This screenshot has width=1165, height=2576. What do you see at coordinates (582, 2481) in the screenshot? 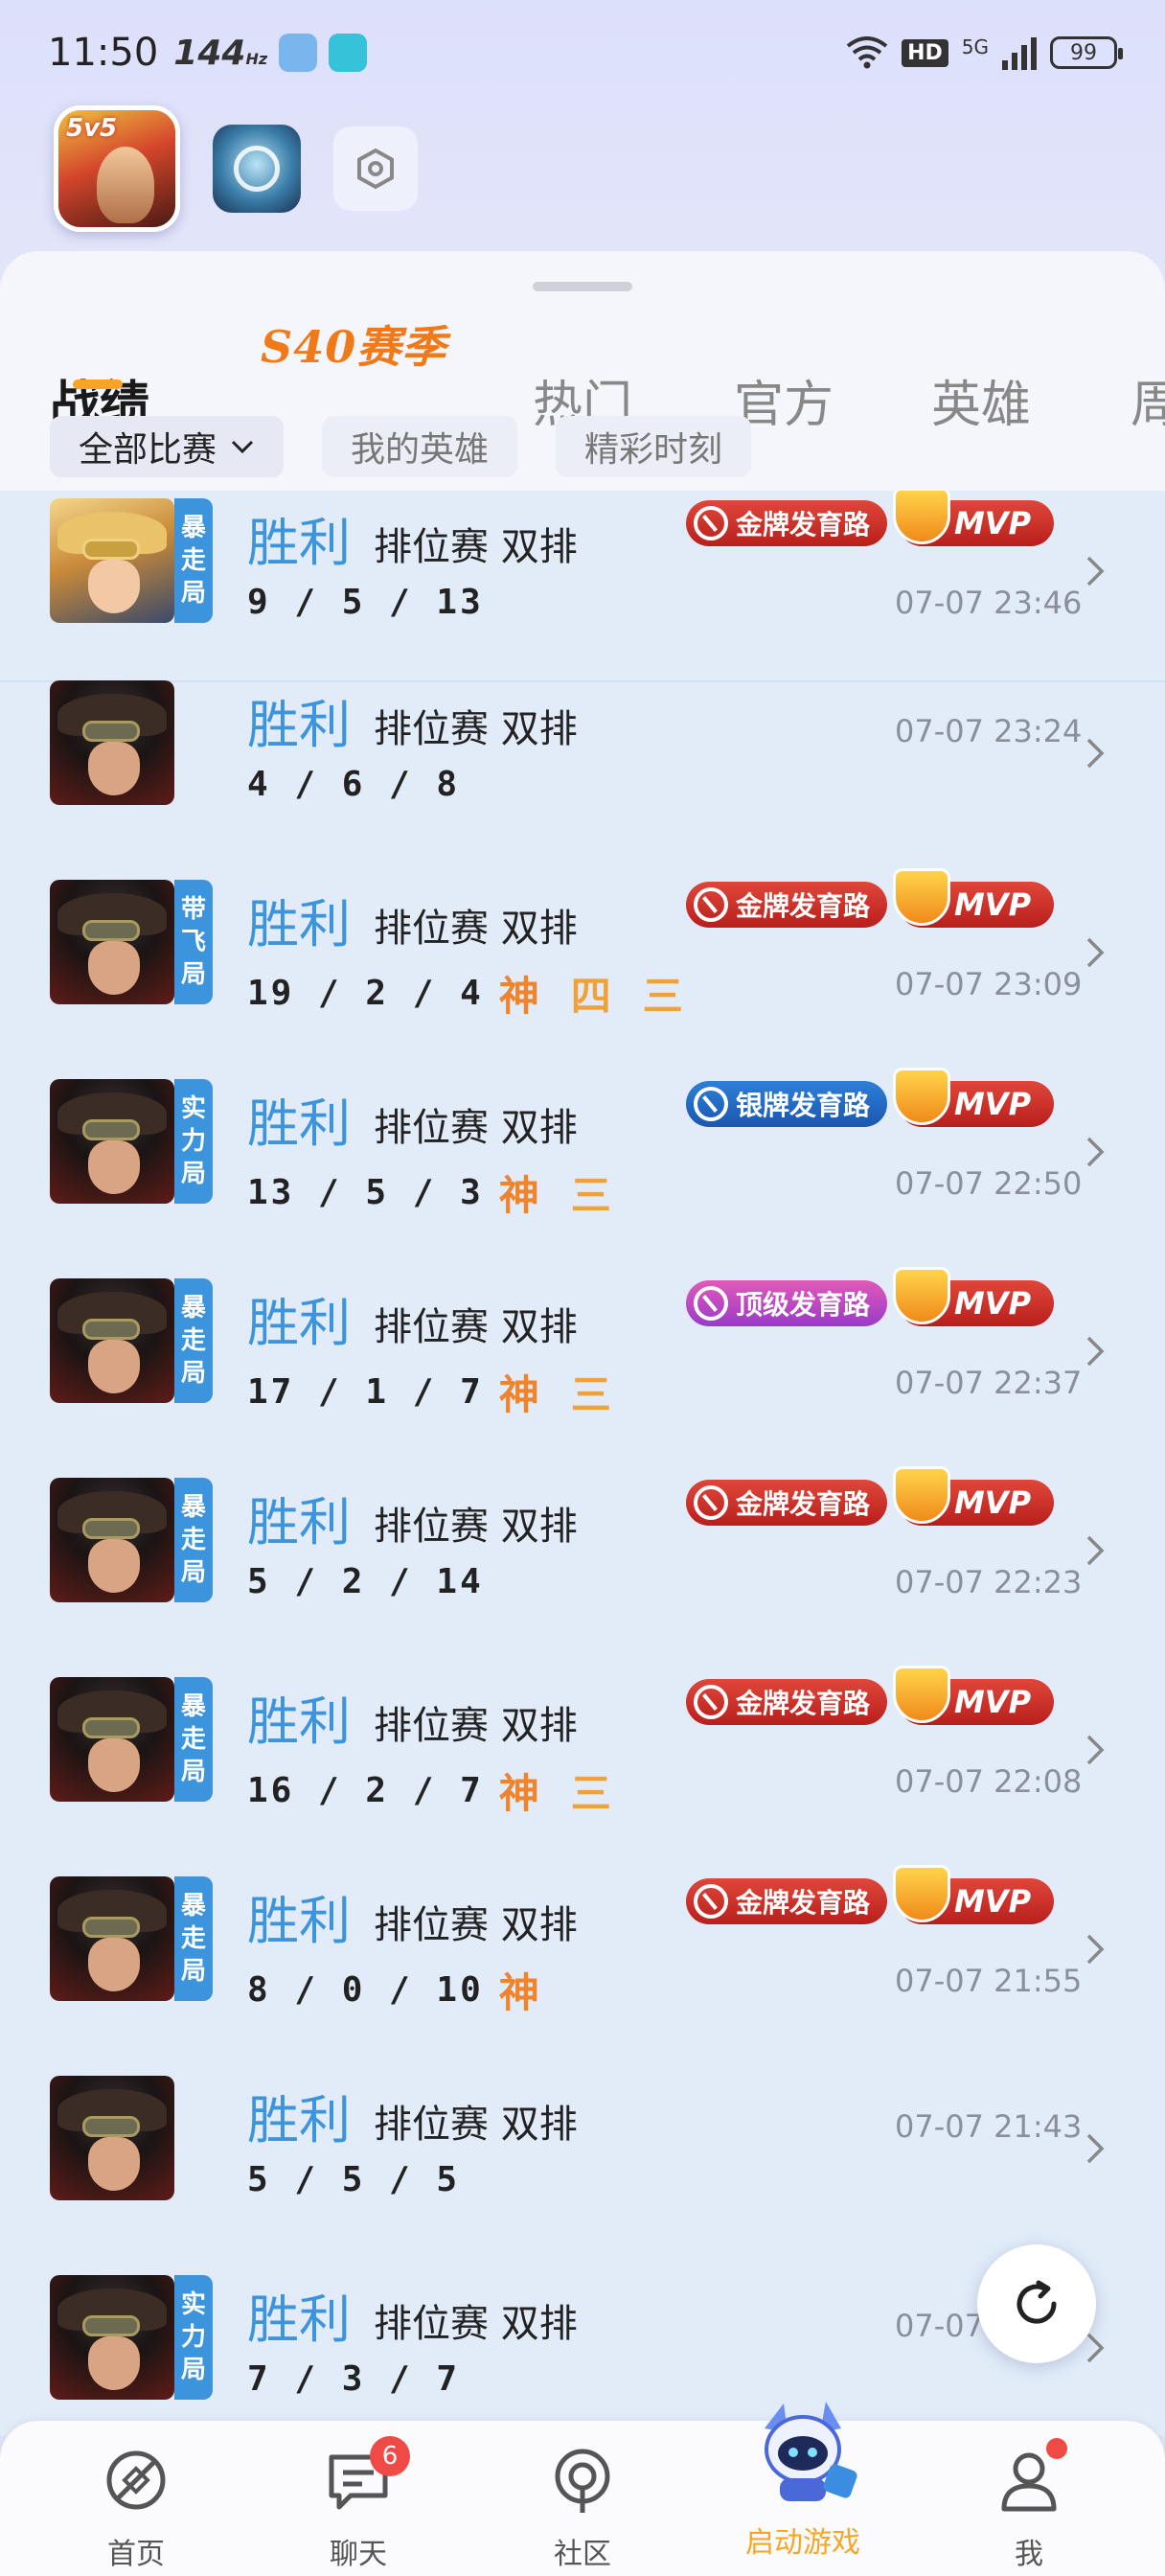
I see `community-icon` at bounding box center [582, 2481].